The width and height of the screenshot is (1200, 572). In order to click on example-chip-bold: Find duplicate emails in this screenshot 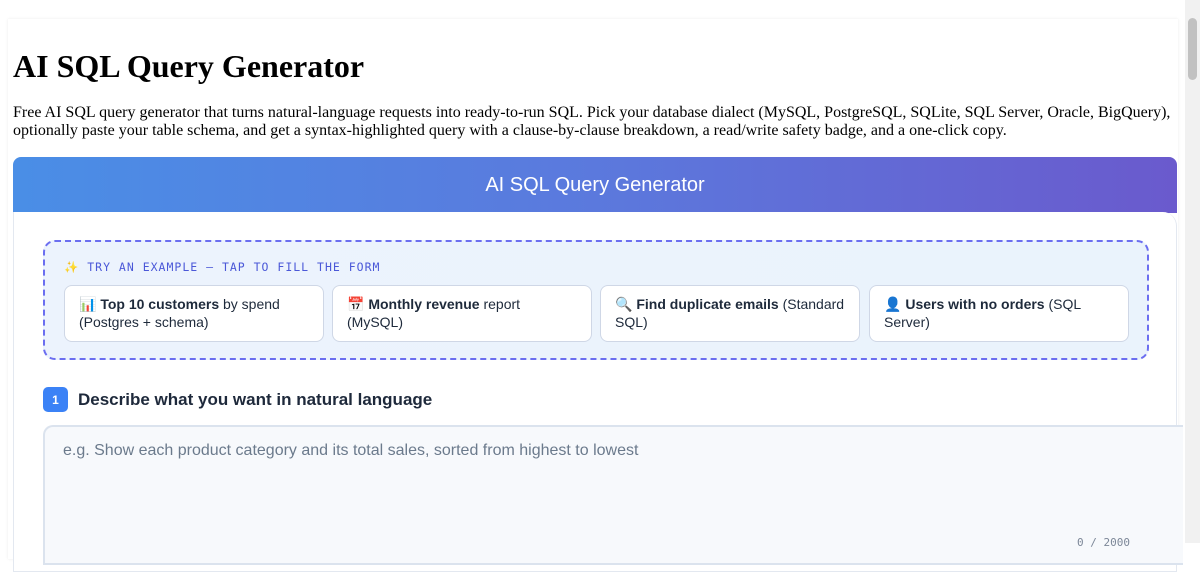, I will do `click(707, 304)`.